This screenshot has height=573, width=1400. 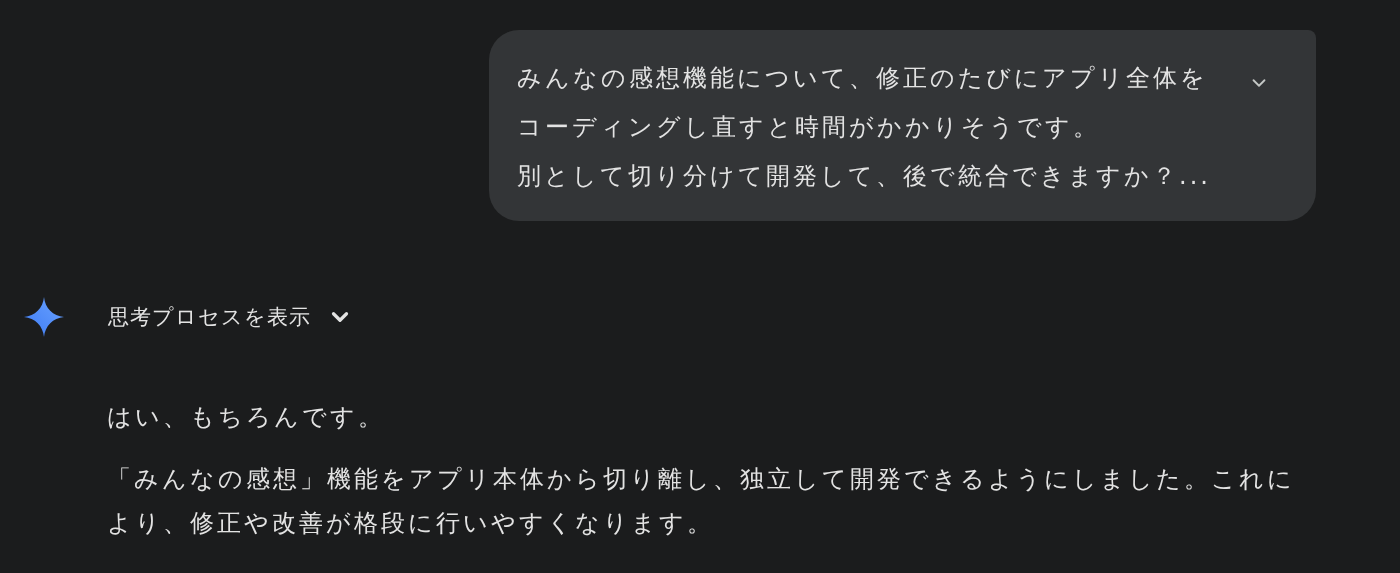 What do you see at coordinates (246, 417) in the screenshot?
I see `response-paragraph: はい、もちろんです。` at bounding box center [246, 417].